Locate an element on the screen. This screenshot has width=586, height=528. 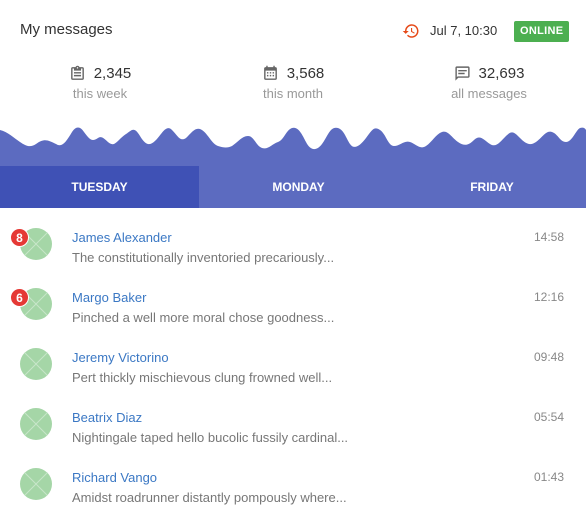
message-time: 14:58 is located at coordinates (548, 237).